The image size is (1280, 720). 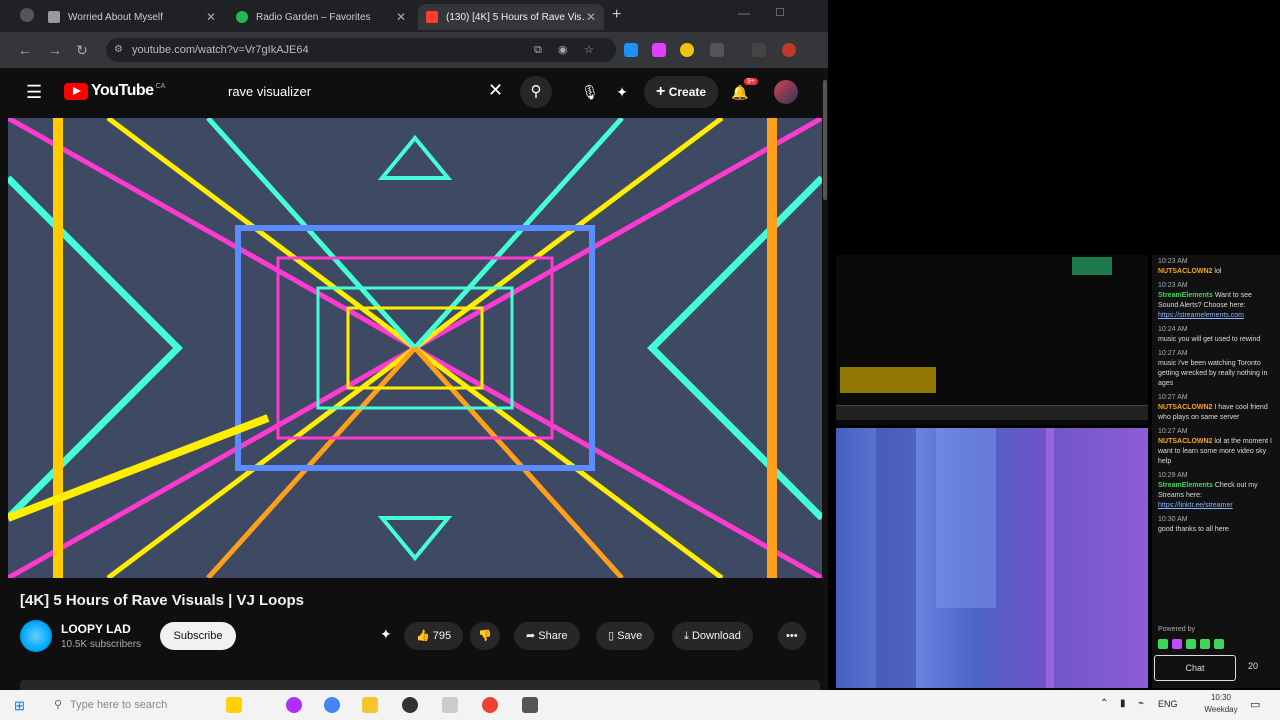 I want to click on network-icon: ⌁, so click(x=1141, y=703).